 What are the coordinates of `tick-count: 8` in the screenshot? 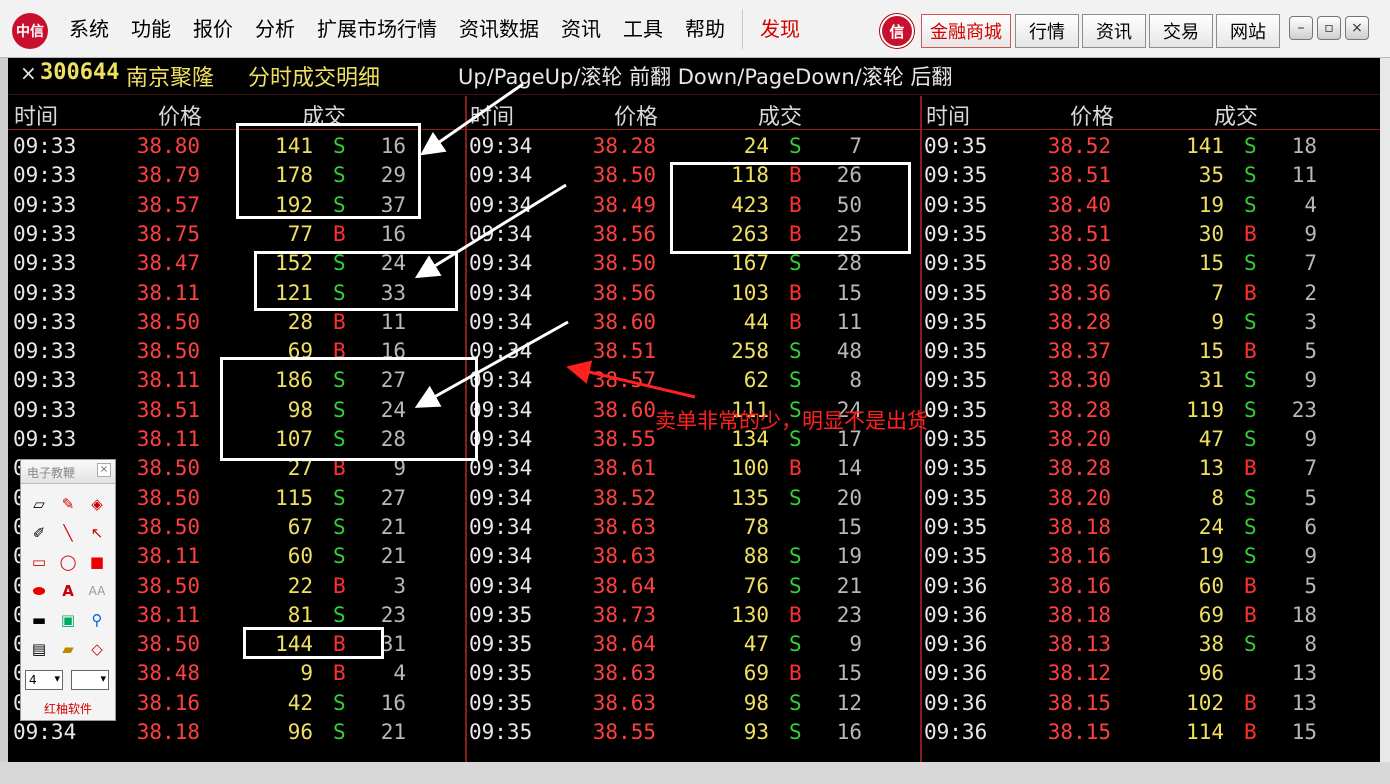 It's located at (1310, 644).